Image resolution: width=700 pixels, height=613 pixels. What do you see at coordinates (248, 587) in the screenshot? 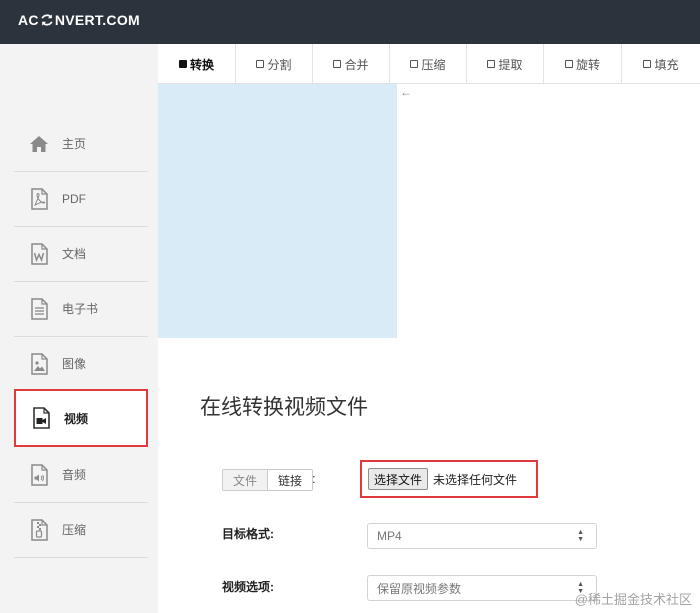
I see `video-options-label: 视频选项:` at bounding box center [248, 587].